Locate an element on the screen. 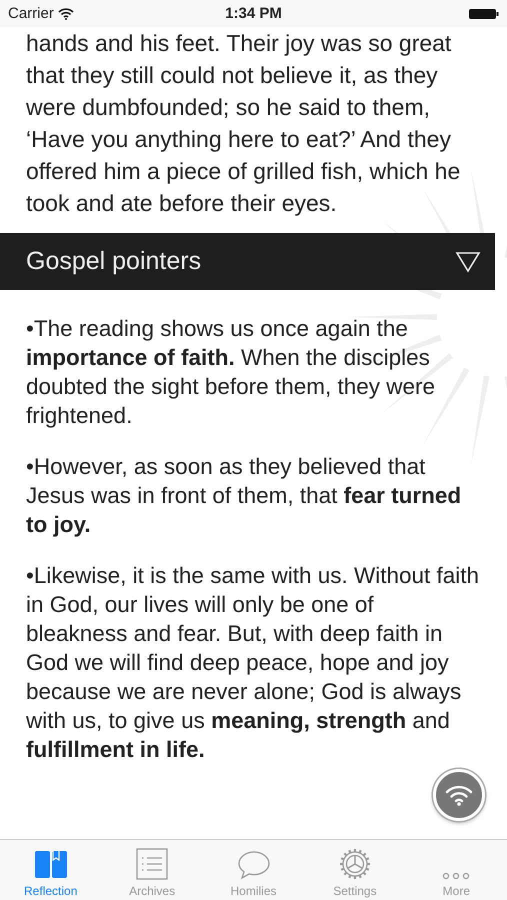  battery-icon is located at coordinates (484, 14).